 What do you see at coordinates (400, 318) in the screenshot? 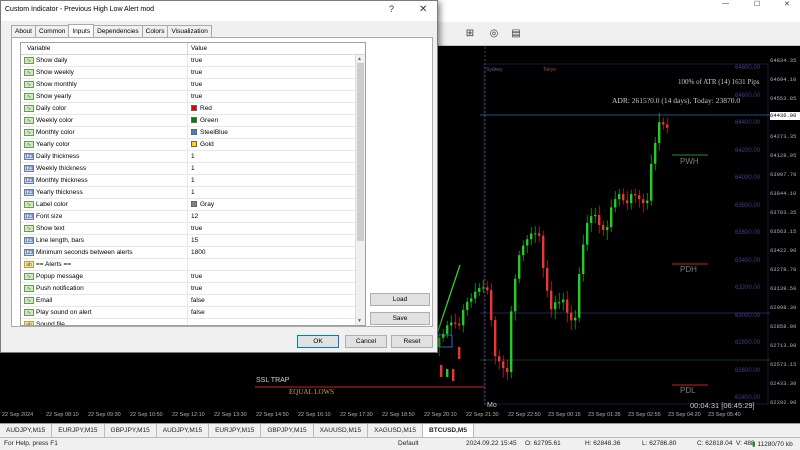
I see `save-button: Save` at bounding box center [400, 318].